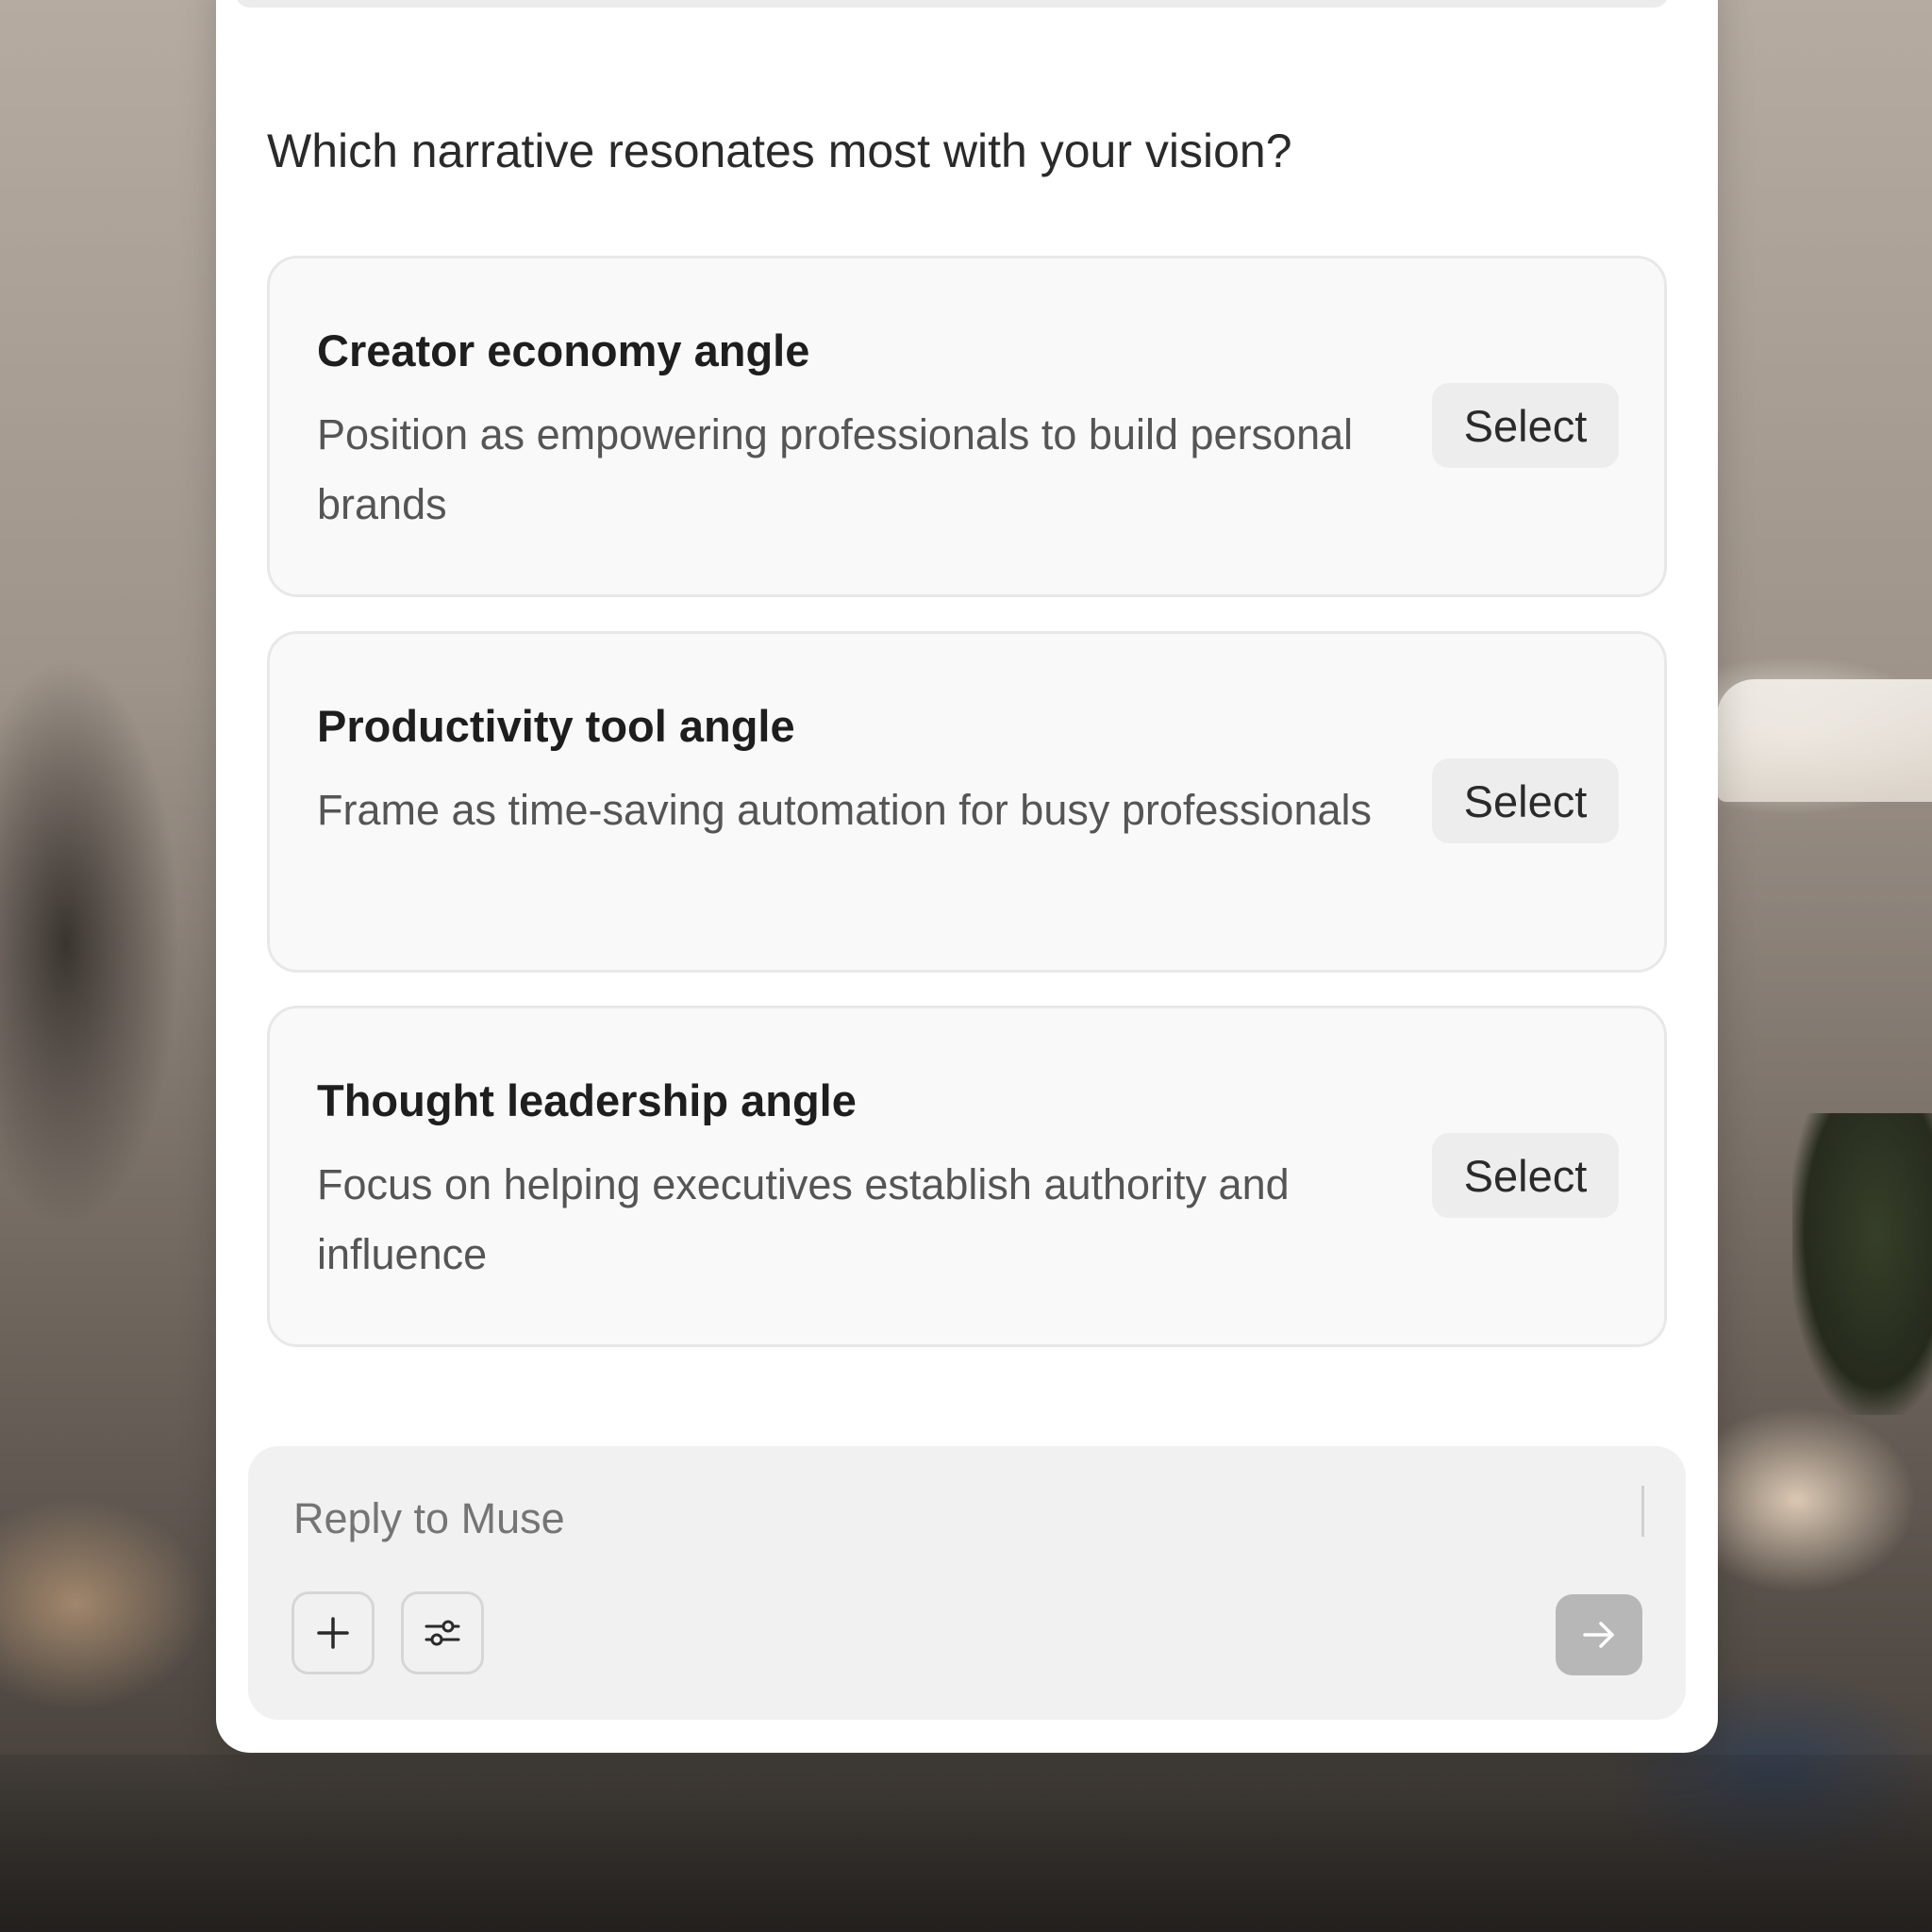 Image resolution: width=1932 pixels, height=1932 pixels. What do you see at coordinates (966, 1844) in the screenshot?
I see `background-floor` at bounding box center [966, 1844].